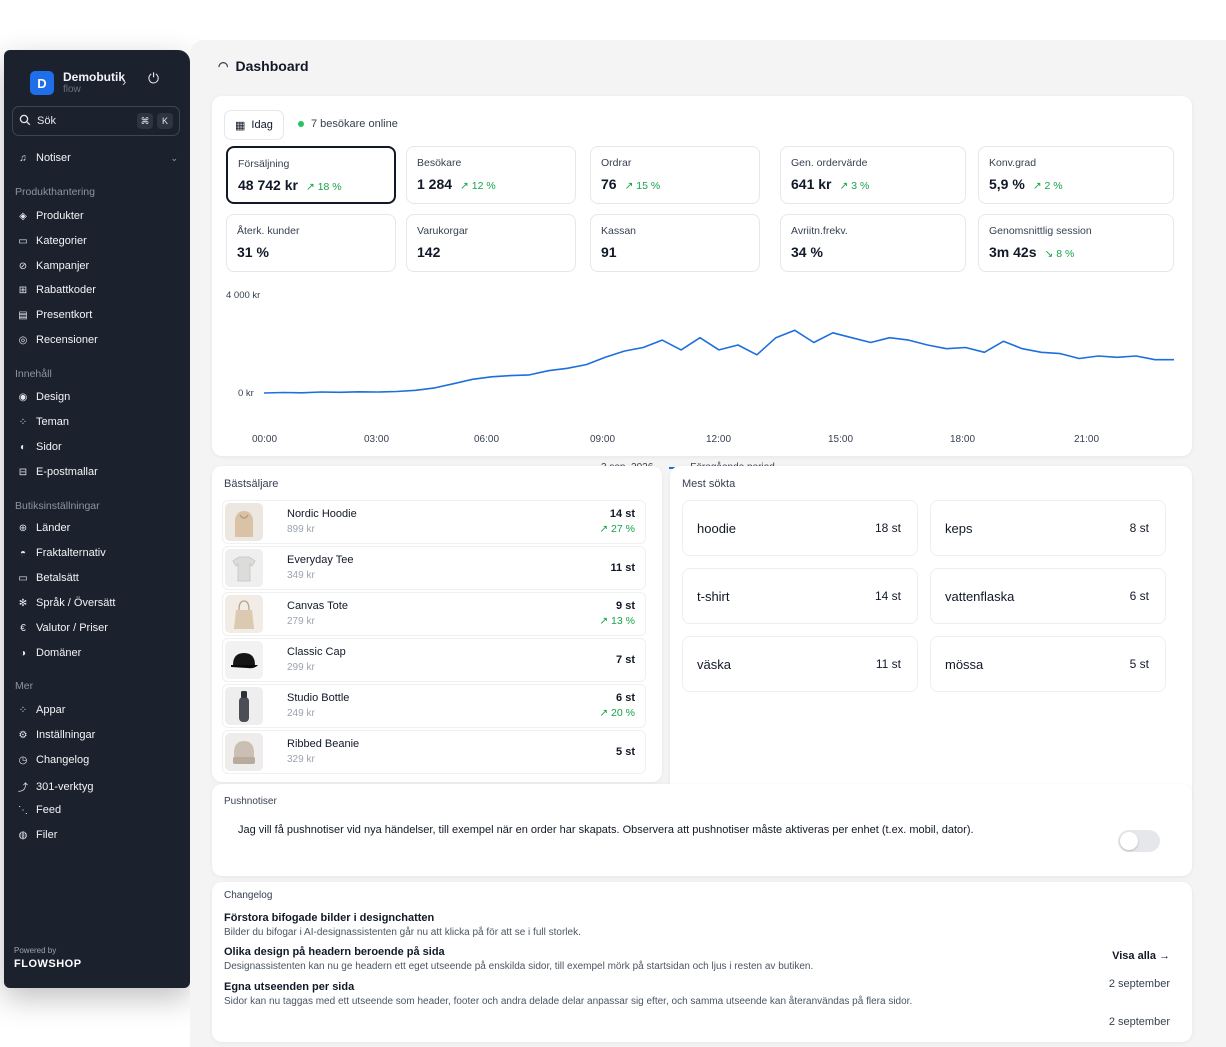  What do you see at coordinates (609, 184) in the screenshot?
I see `metric-value: 76` at bounding box center [609, 184].